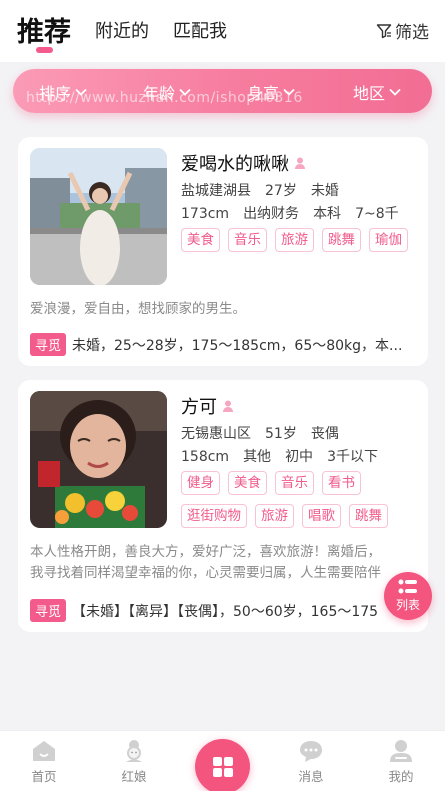 The height and width of the screenshot is (791, 445). What do you see at coordinates (298, 499) in the screenshot?
I see `interest-tags: 健身 美食 音乐 看书 逛街购物 旅游 唱歌 跳舞` at bounding box center [298, 499].